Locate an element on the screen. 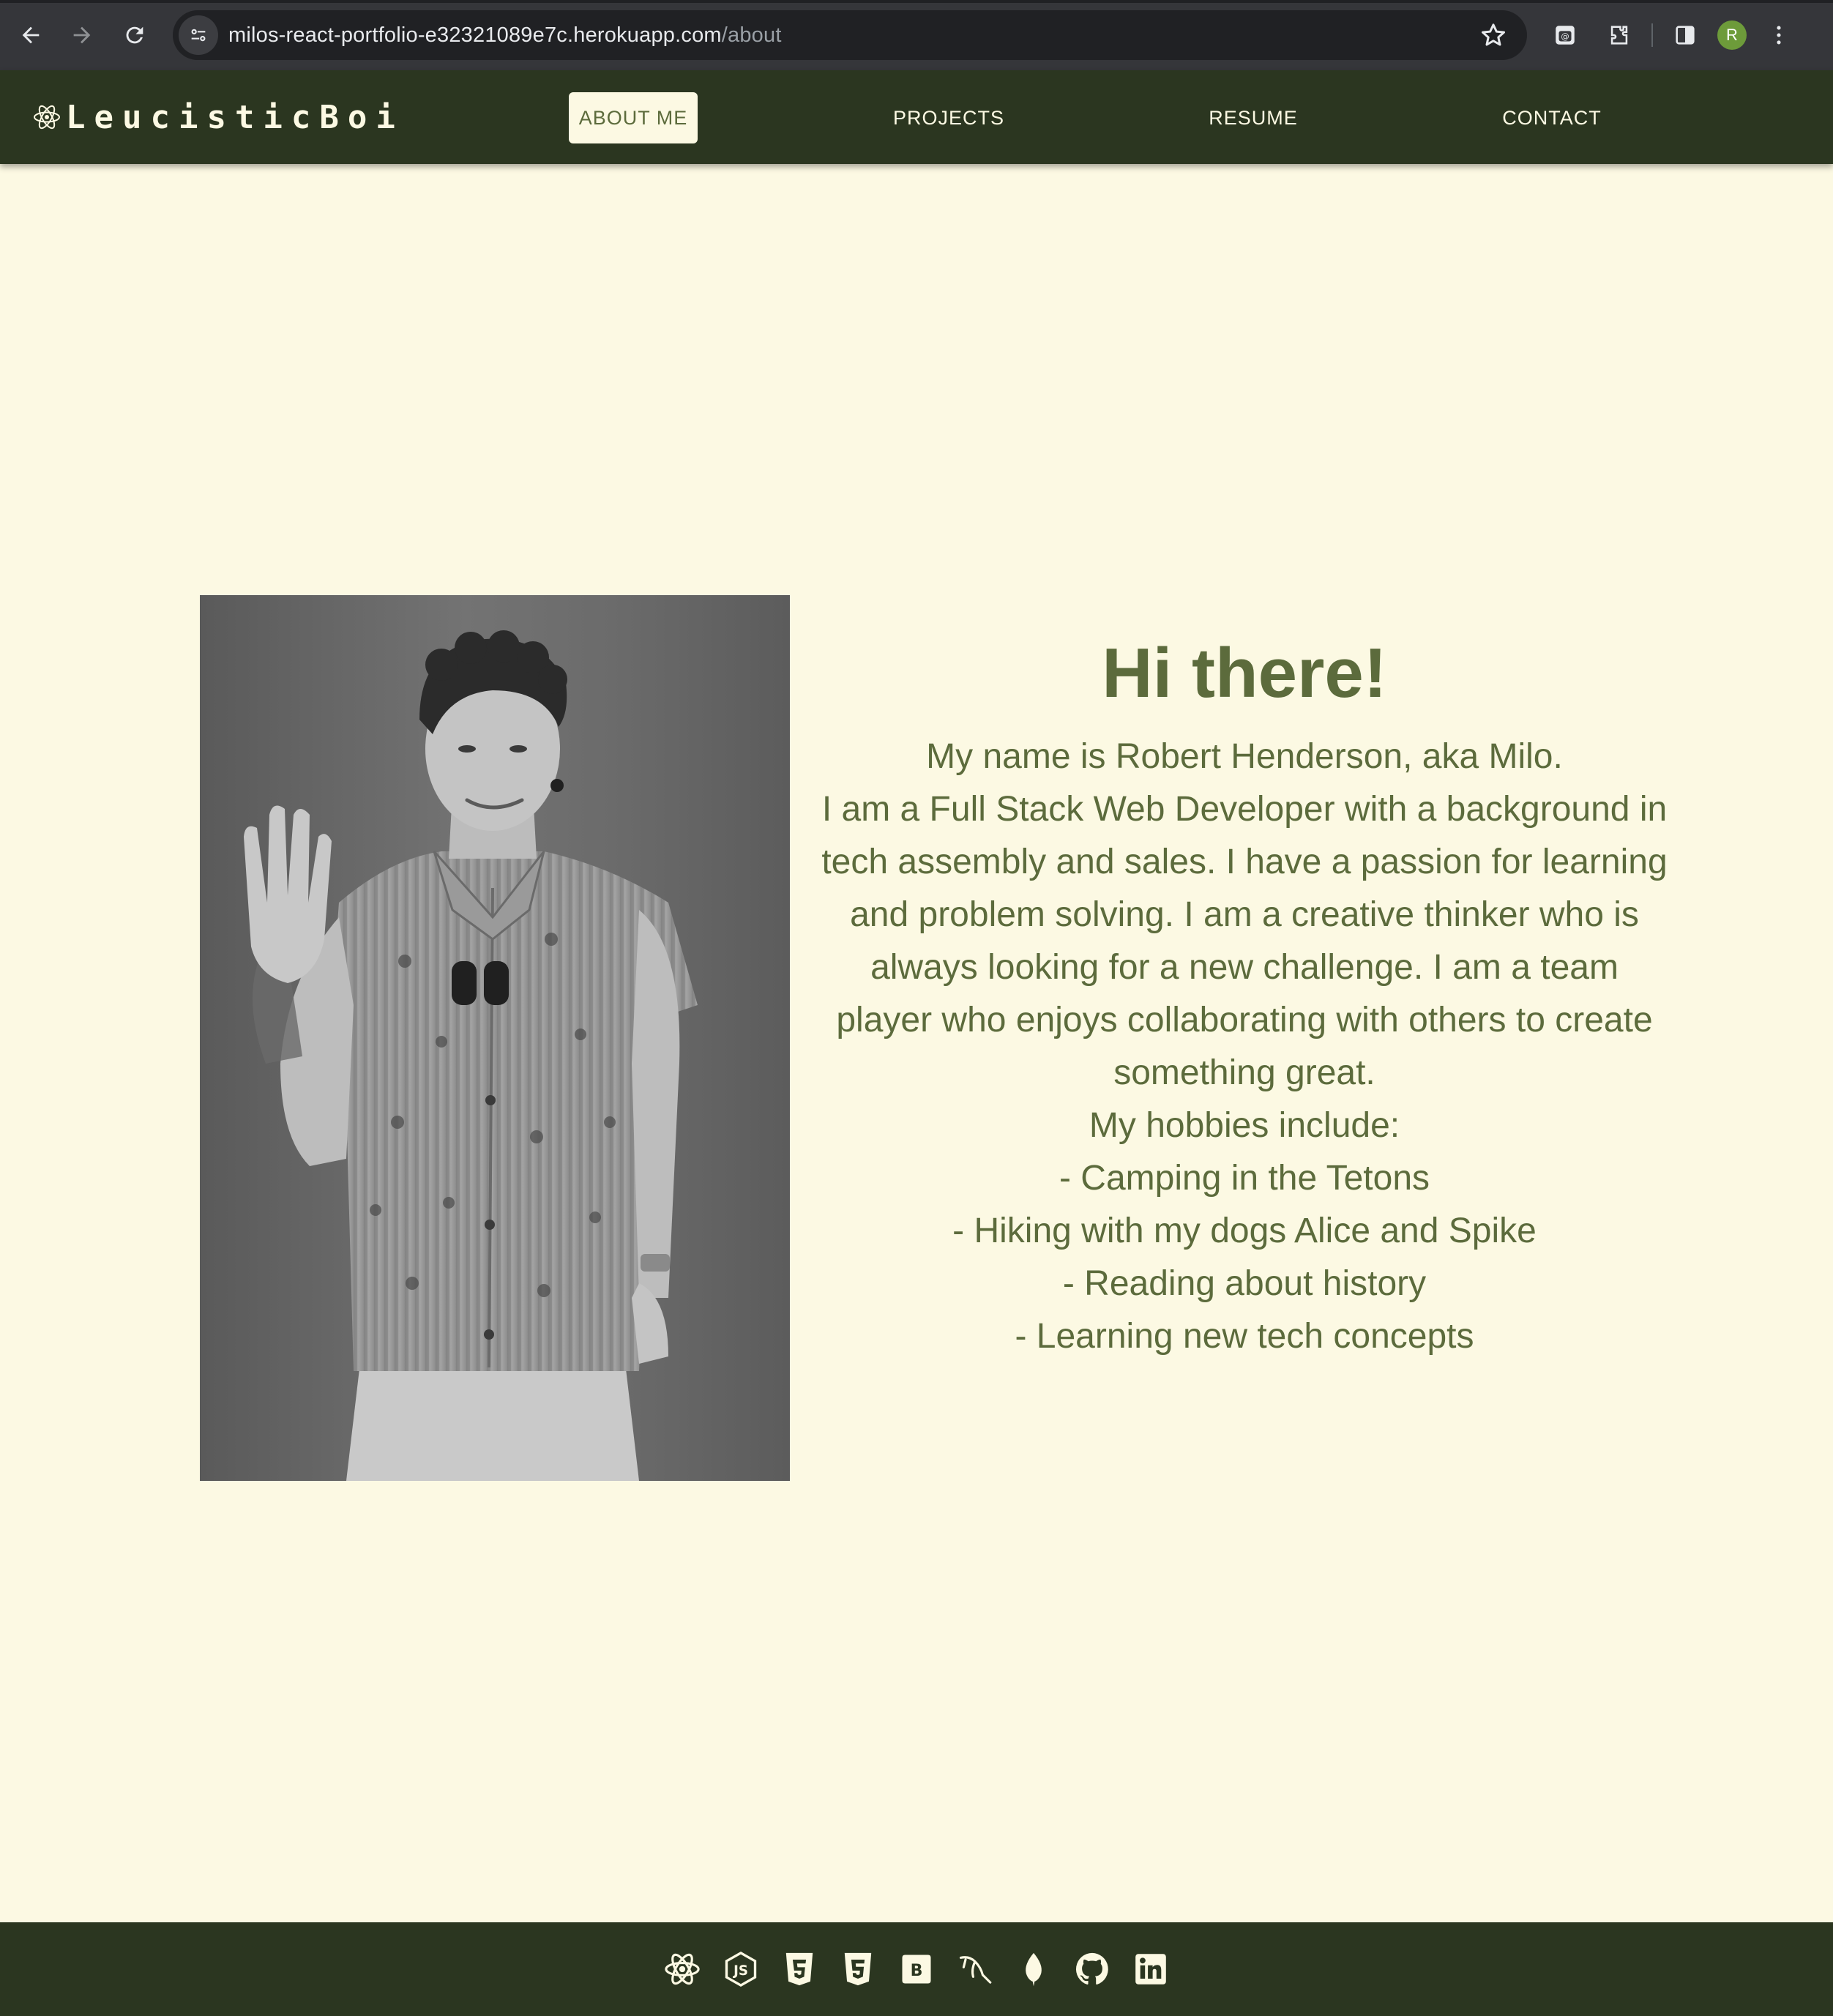  hobby-item: - Hiking with my dogs Alice and Spike is located at coordinates (1244, 1231).